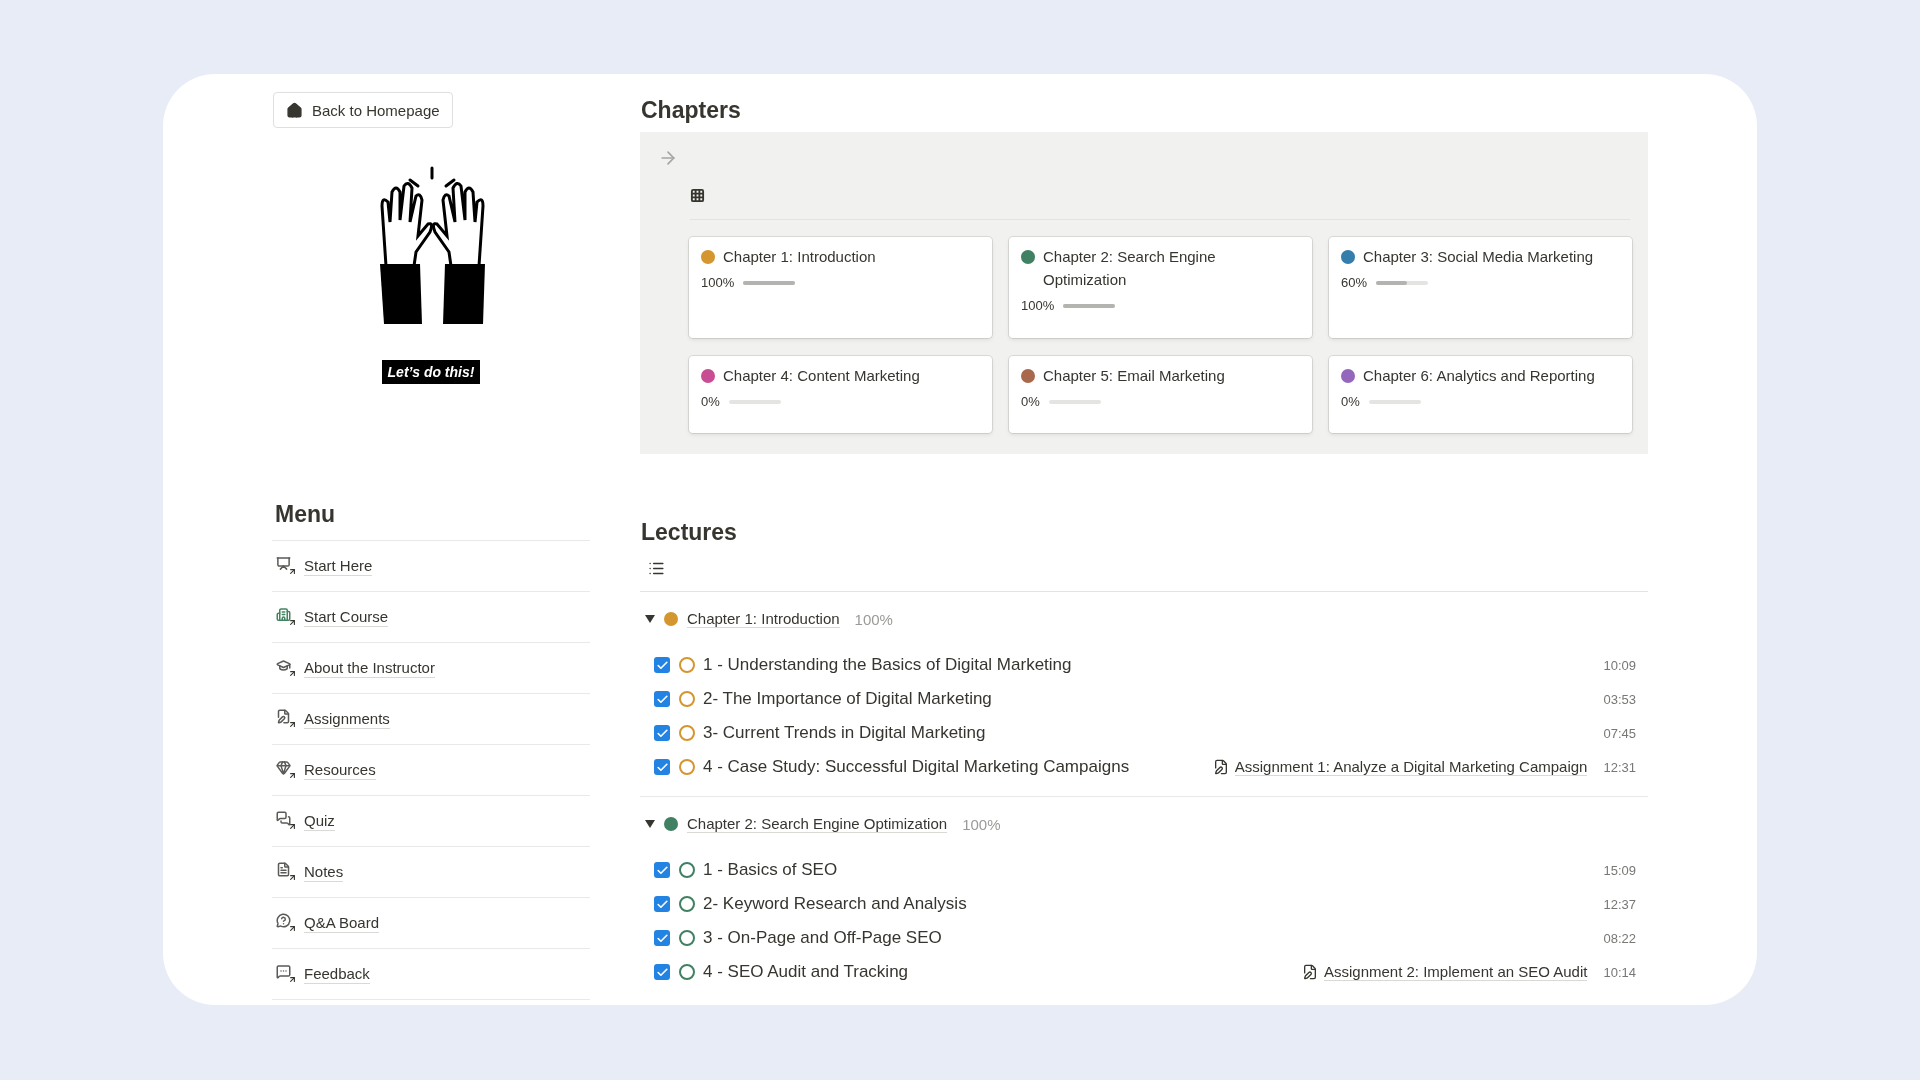 This screenshot has height=1080, width=1920. Describe the element at coordinates (697, 195) in the screenshot. I see `grid-view-icon` at that location.